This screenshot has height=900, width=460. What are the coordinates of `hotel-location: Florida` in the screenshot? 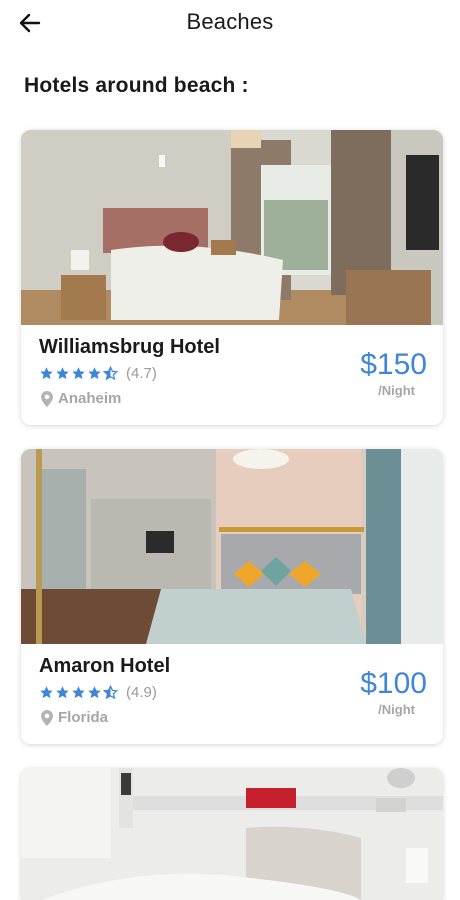 It's located at (83, 717).